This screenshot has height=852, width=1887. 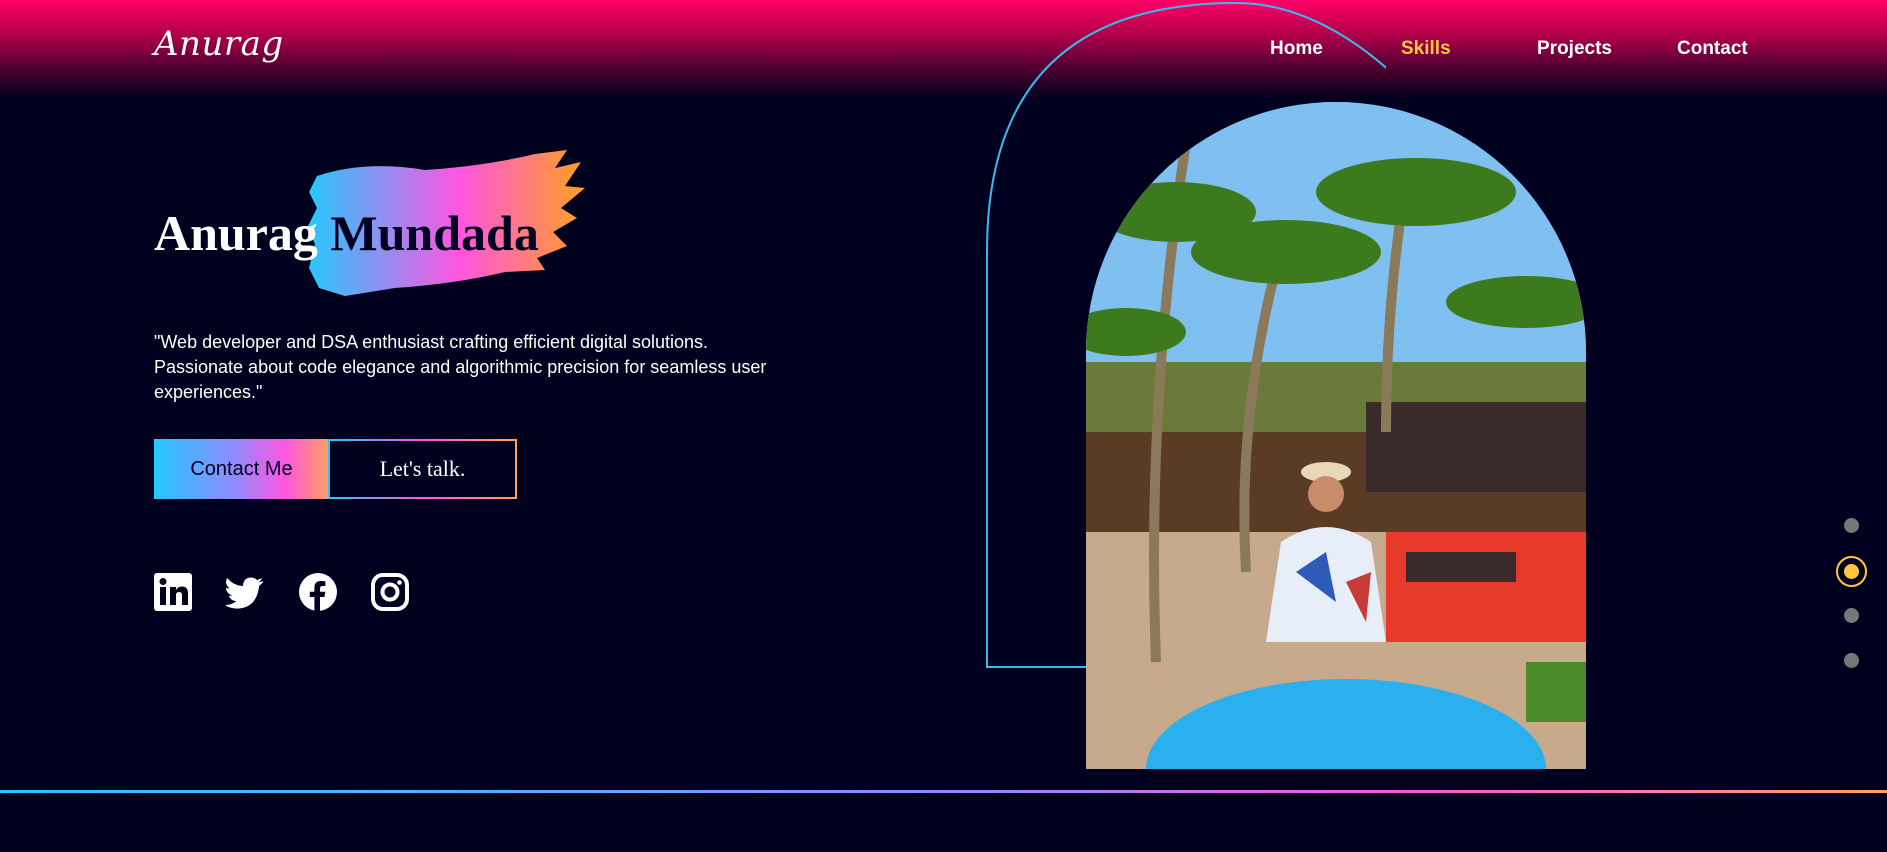 What do you see at coordinates (1574, 49) in the screenshot?
I see `nav-projects: Projects` at bounding box center [1574, 49].